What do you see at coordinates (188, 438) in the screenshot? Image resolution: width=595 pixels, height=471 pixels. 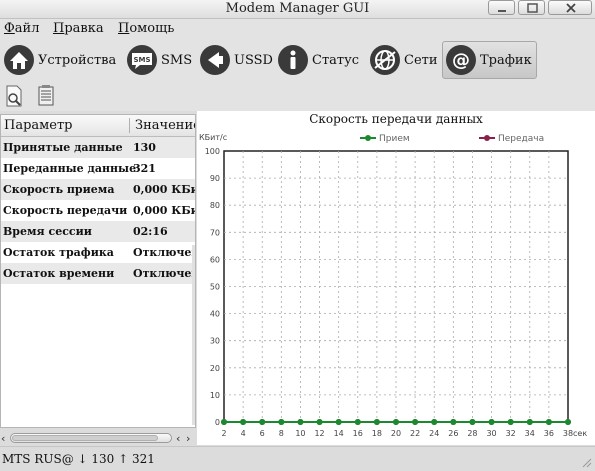 I see `scroll-right-arrow-icon: ›` at bounding box center [188, 438].